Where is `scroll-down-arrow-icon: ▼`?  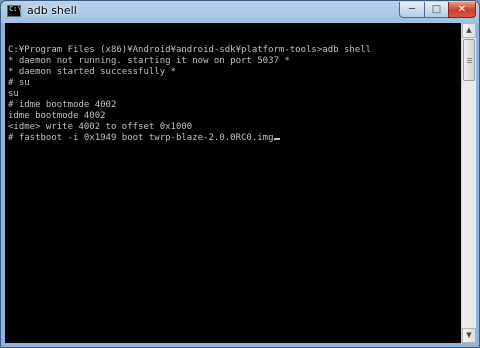
scroll-down-arrow-icon: ▼ is located at coordinates (469, 335).